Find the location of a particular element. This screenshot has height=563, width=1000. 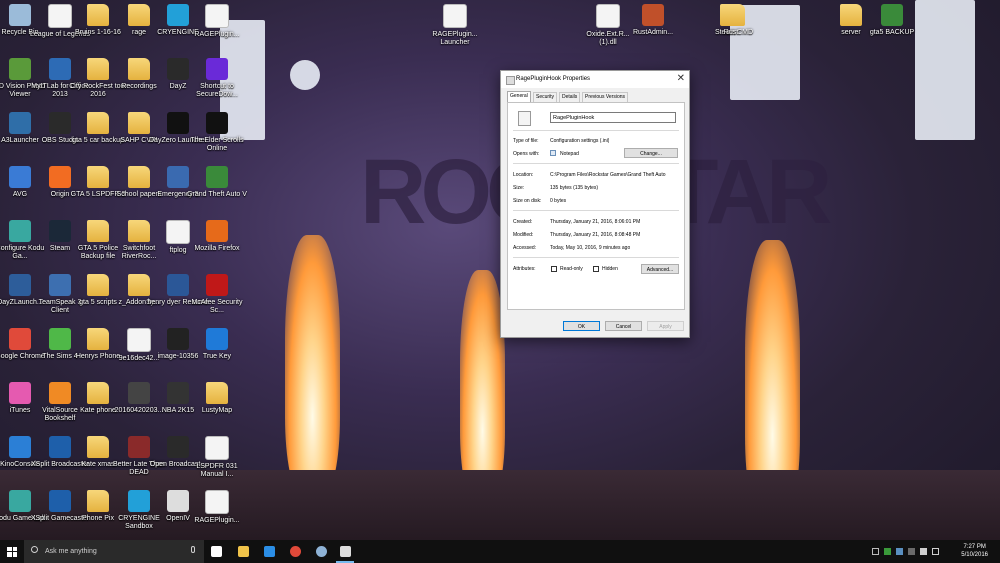

kodu-game-lab-icon is located at coordinates (20, 501).